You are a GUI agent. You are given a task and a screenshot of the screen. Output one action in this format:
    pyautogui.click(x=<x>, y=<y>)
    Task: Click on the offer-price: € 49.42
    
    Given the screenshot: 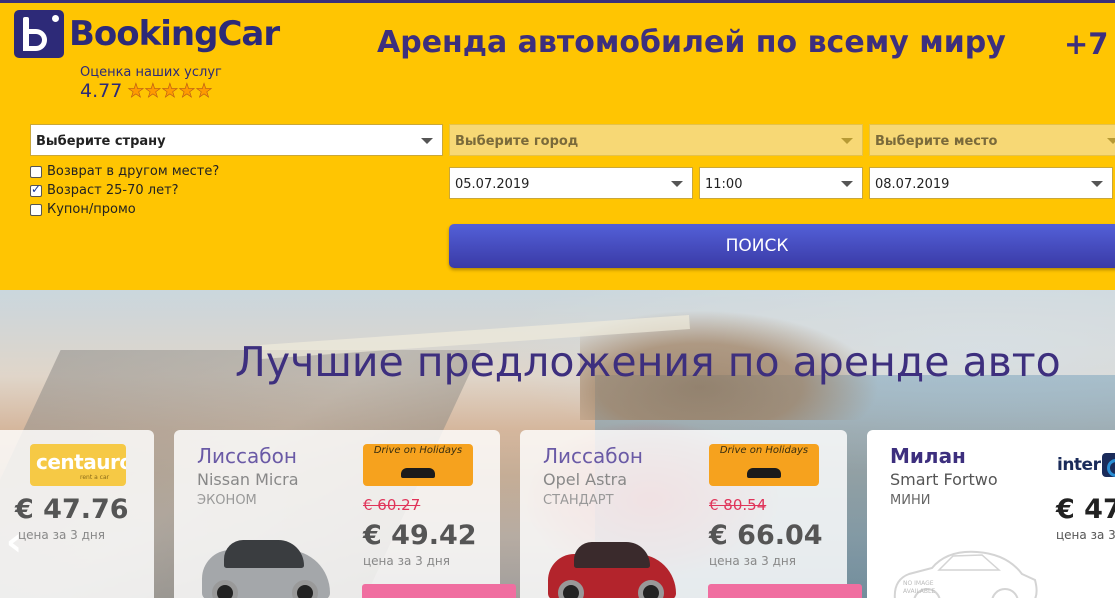 What is the action you would take?
    pyautogui.click(x=420, y=535)
    